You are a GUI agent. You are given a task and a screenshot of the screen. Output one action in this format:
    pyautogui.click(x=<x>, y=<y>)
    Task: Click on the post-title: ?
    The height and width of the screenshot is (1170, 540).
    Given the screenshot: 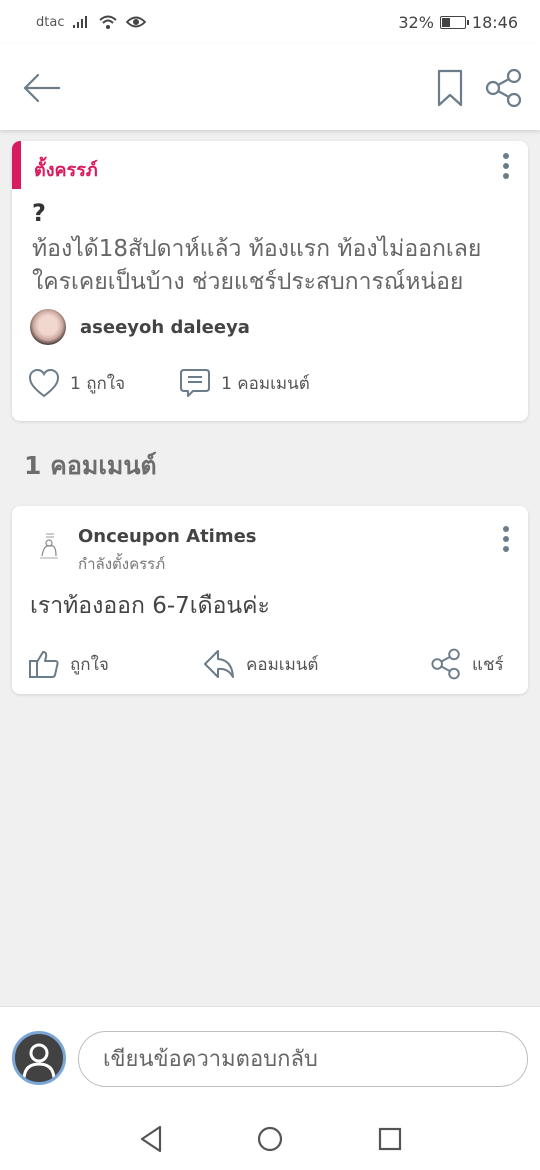 What is the action you would take?
    pyautogui.click(x=39, y=213)
    